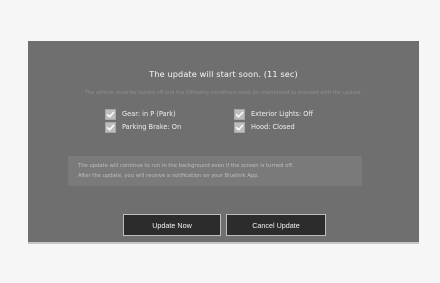 The image size is (440, 283). I want to click on condition-label: Hood: Closed, so click(273, 127).